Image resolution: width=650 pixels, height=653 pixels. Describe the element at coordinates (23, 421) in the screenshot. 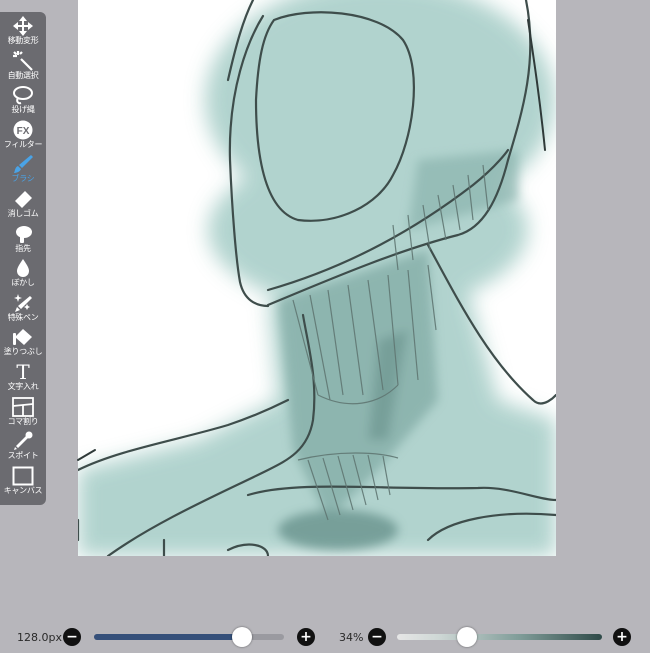

I see `tool-label: コマ割り` at that location.